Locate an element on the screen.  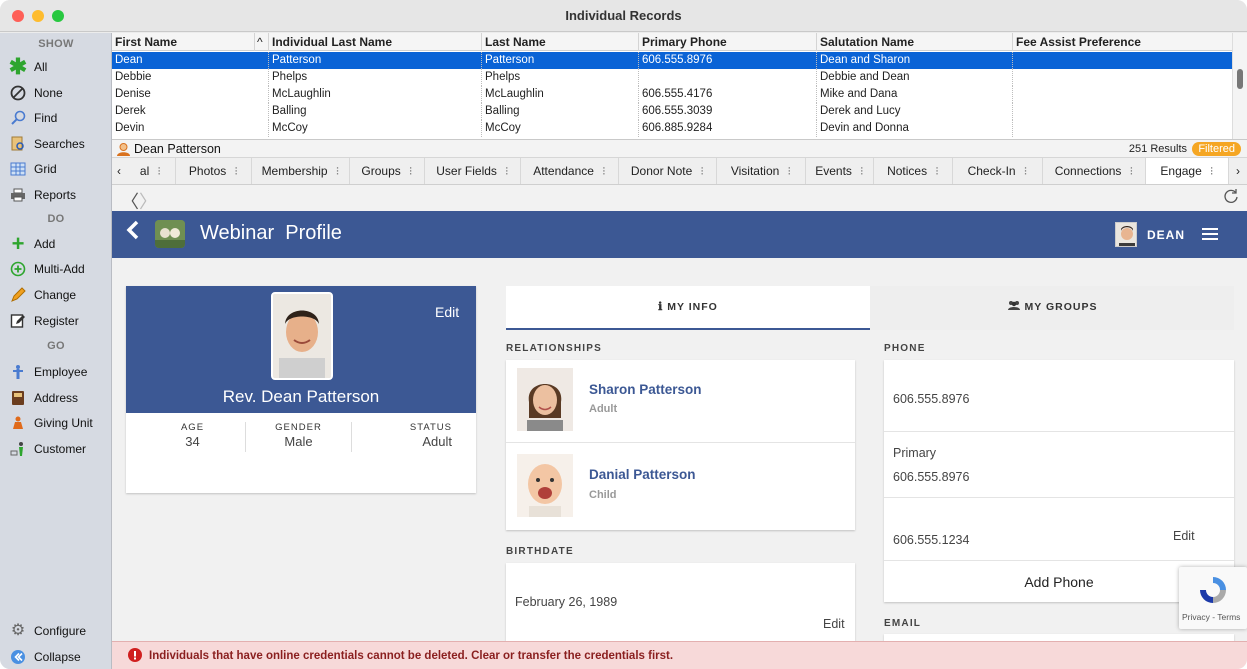
window-title: Individual Records is located at coordinates (623, 15).